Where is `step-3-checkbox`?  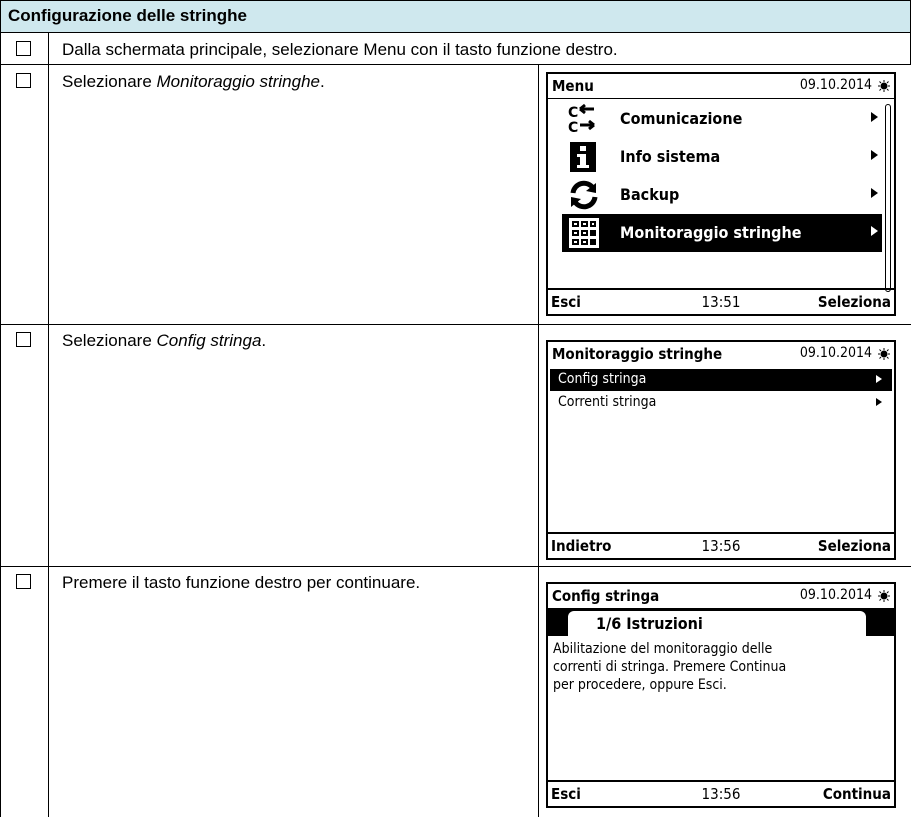
step-3-checkbox is located at coordinates (23, 339).